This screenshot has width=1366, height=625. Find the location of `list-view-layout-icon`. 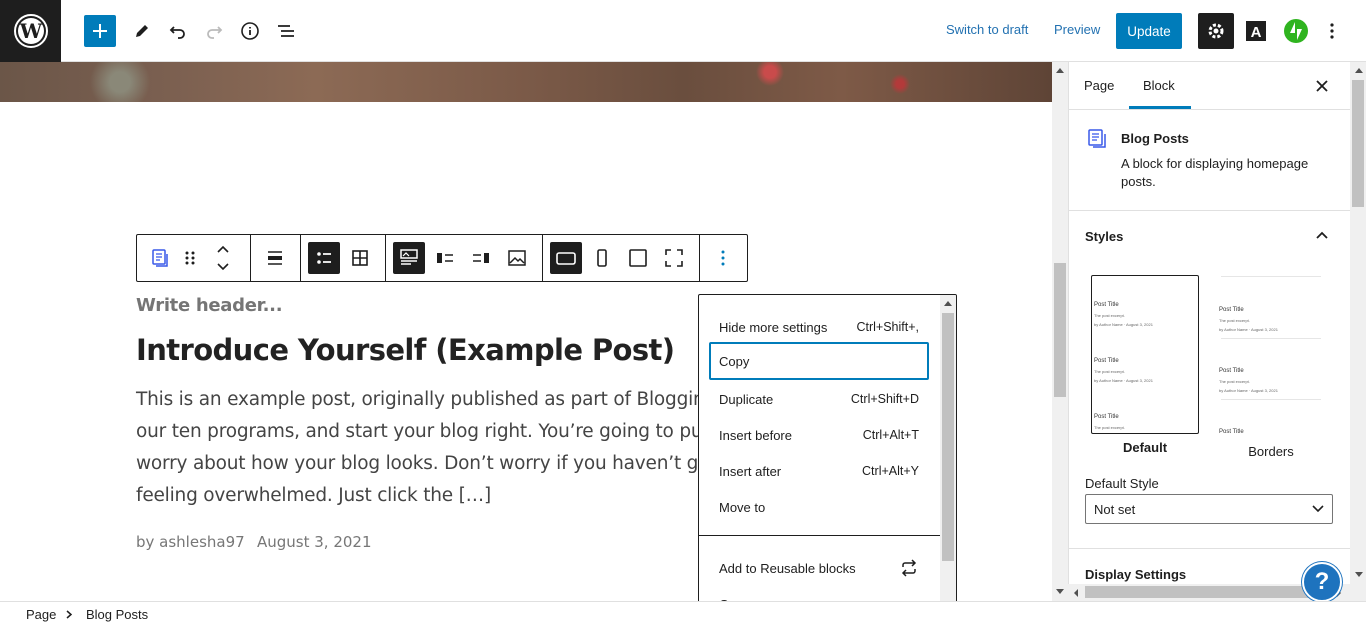

list-view-layout-icon is located at coordinates (324, 258).